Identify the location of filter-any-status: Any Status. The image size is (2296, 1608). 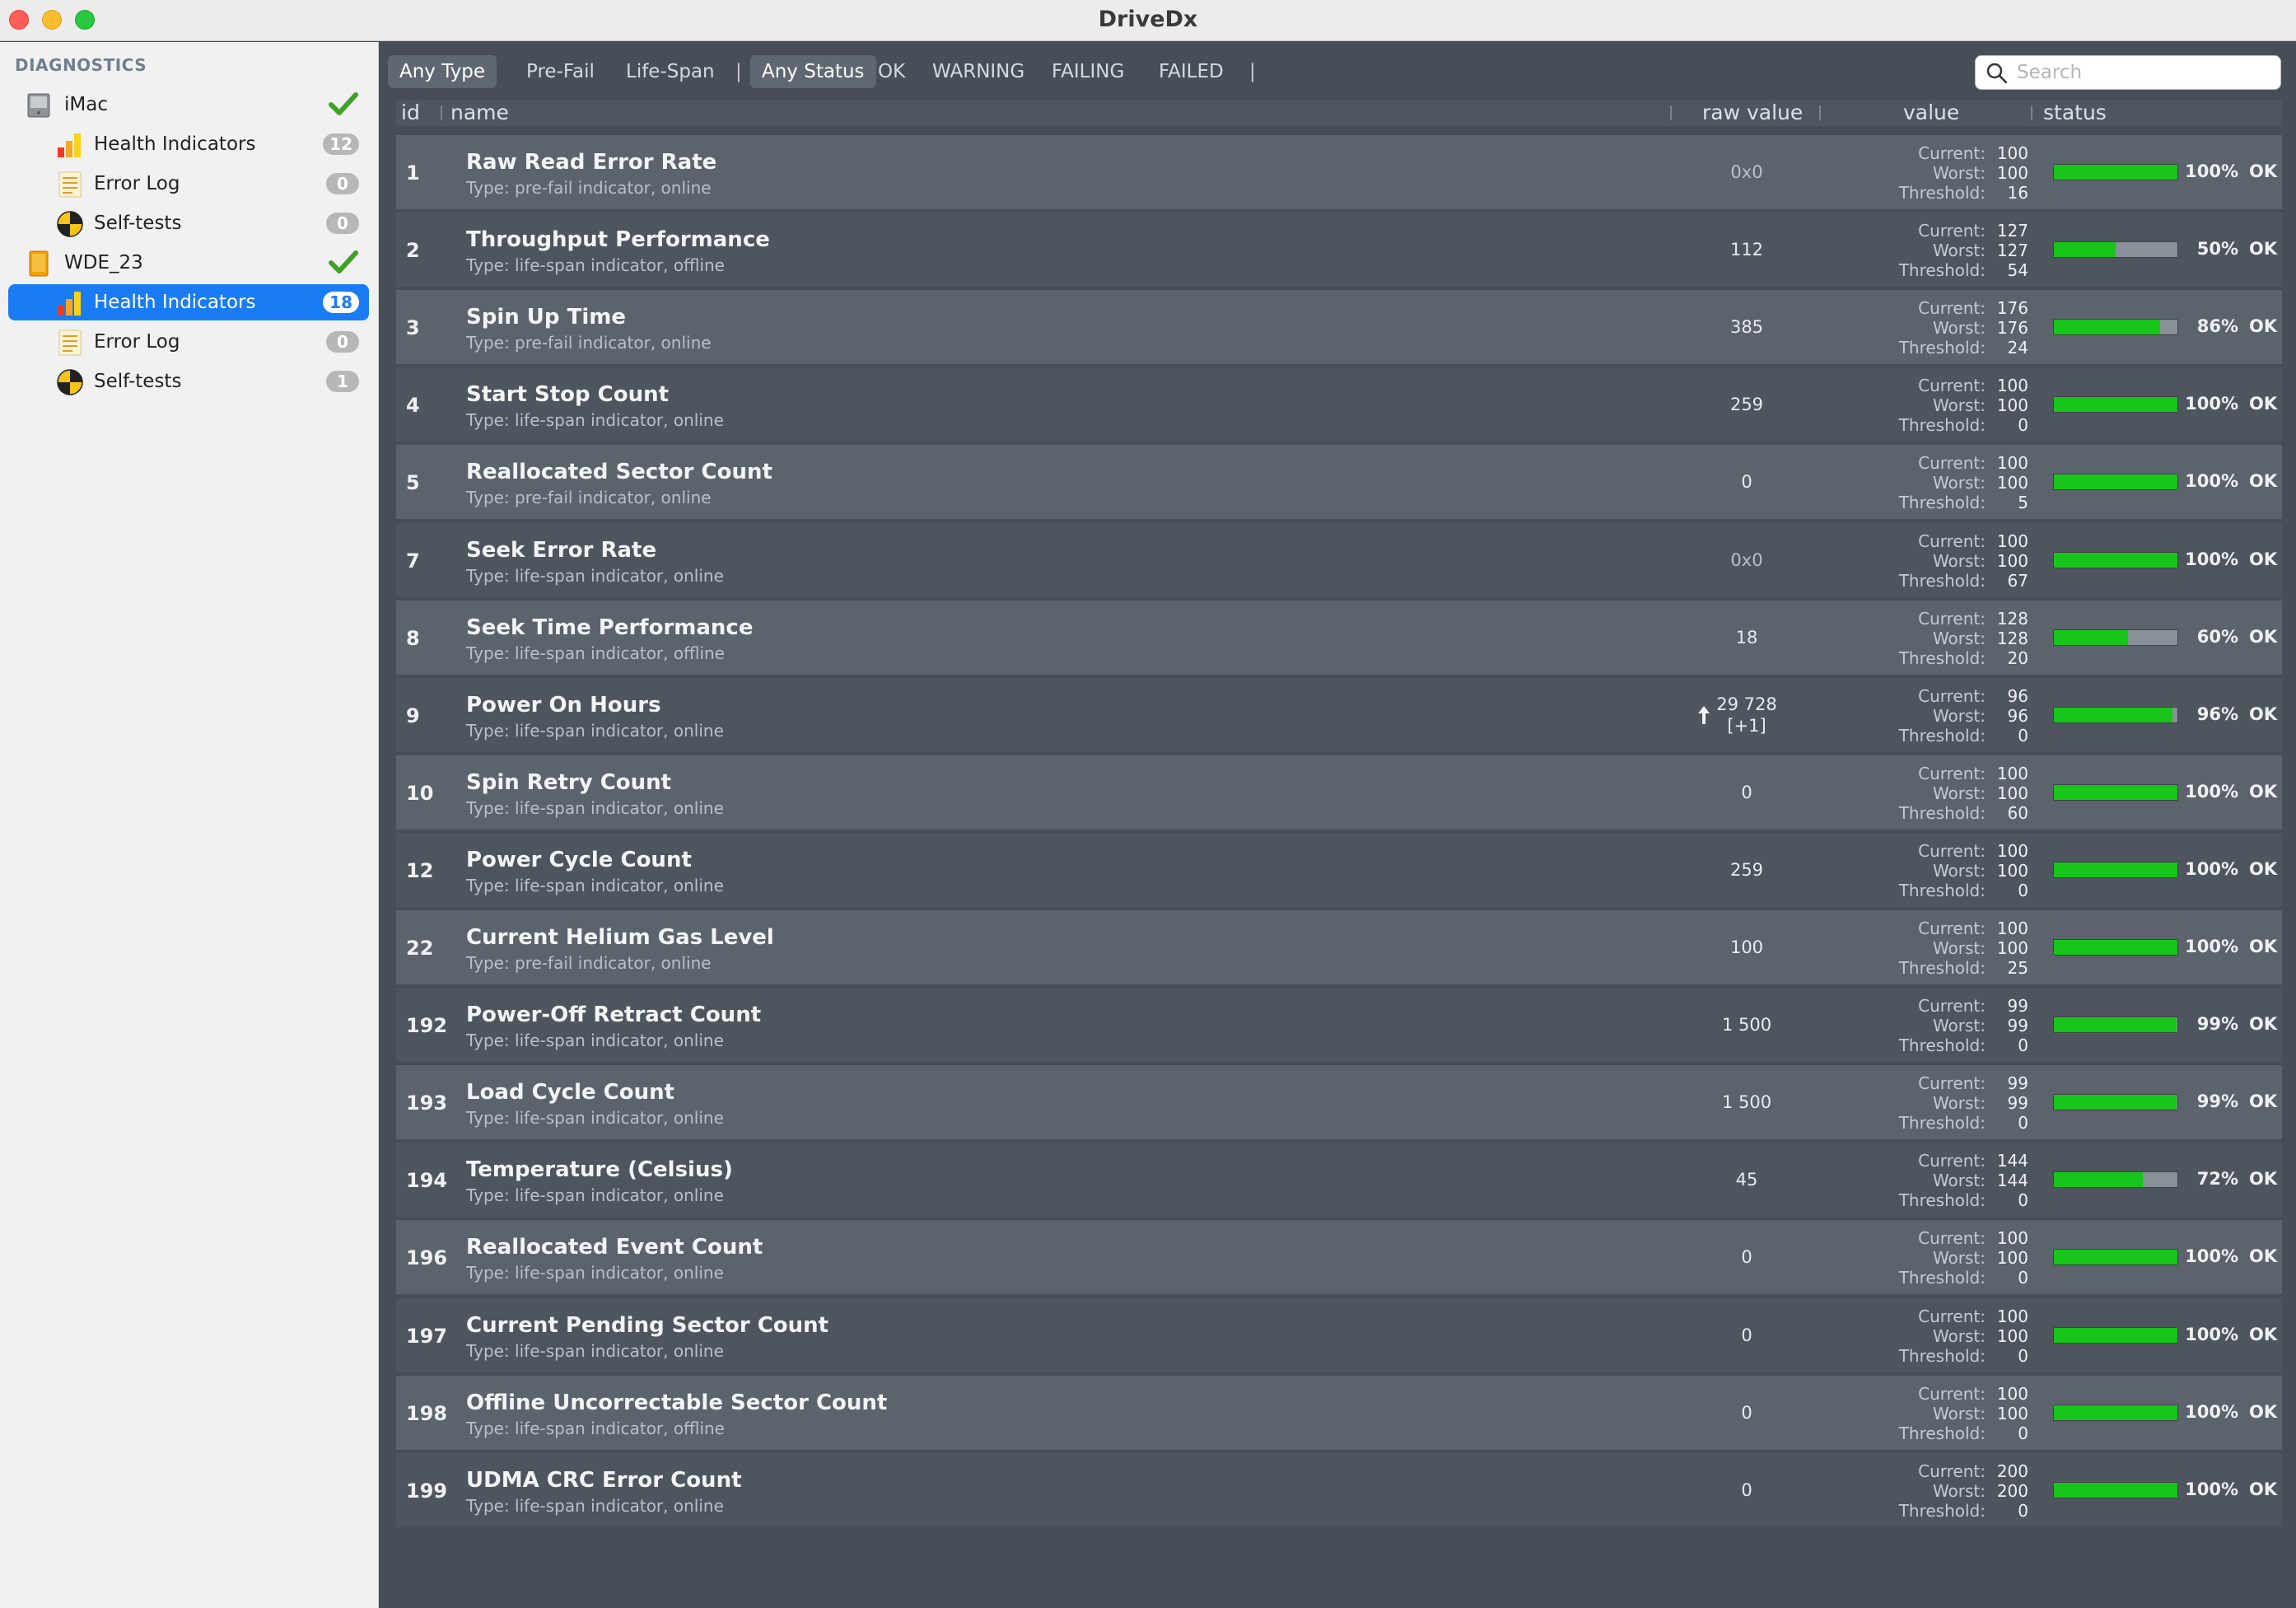
(813, 71).